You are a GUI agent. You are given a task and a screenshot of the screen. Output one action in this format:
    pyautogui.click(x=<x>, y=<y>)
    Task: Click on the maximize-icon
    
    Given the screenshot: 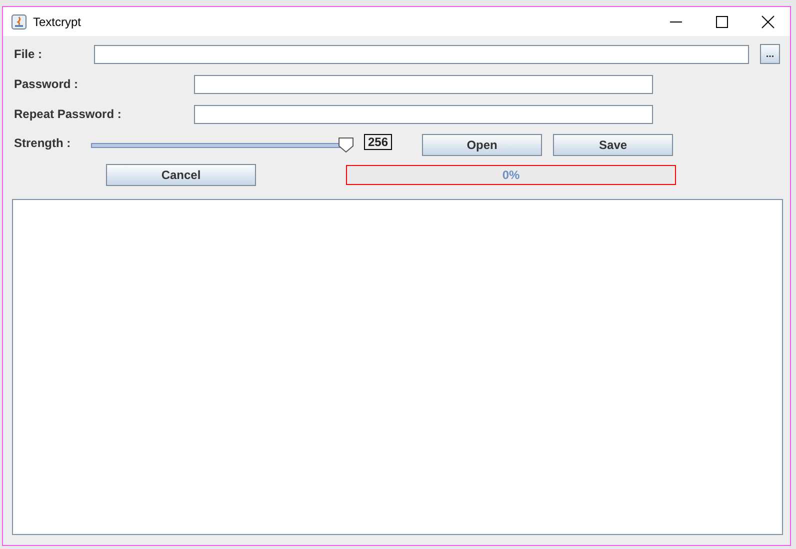 What is the action you would take?
    pyautogui.click(x=722, y=21)
    